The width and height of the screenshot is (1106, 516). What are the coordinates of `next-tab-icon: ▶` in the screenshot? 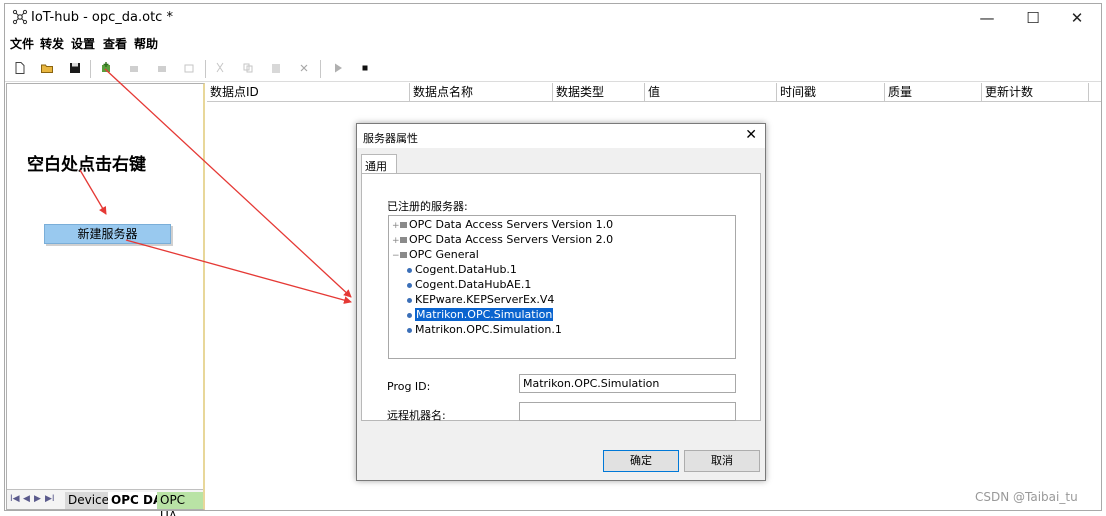 It's located at (37, 499).